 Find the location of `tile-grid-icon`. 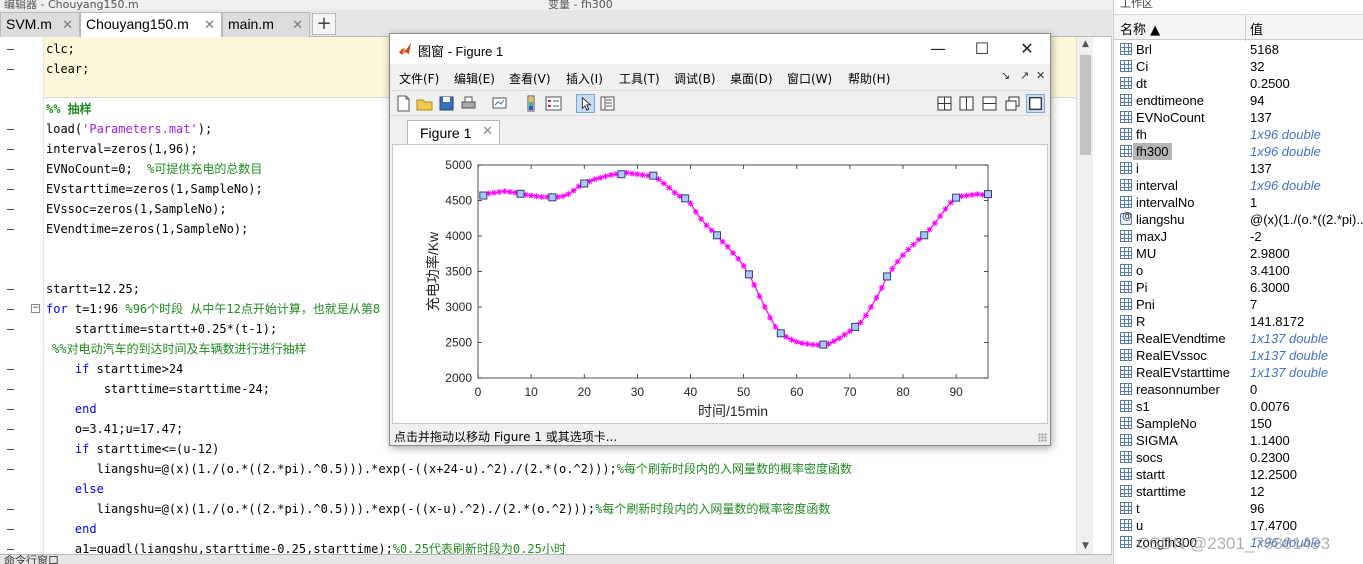

tile-grid-icon is located at coordinates (944, 103).